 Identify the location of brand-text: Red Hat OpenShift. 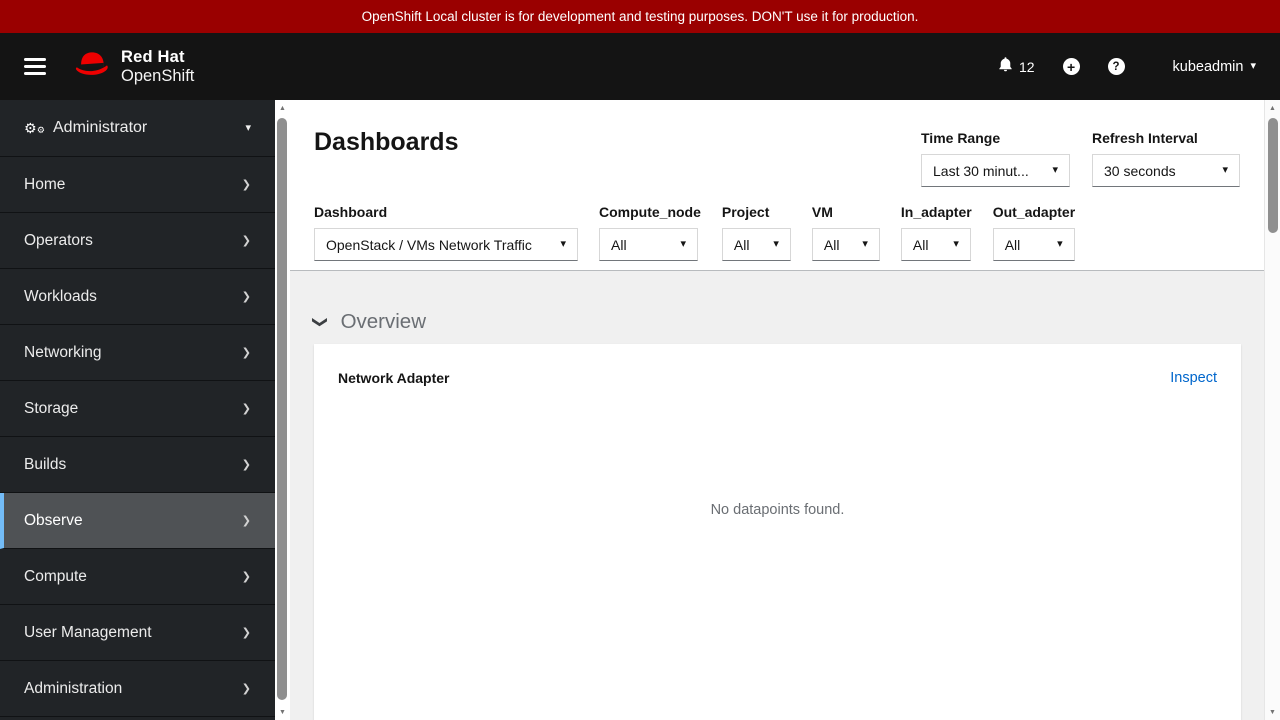
(157, 67).